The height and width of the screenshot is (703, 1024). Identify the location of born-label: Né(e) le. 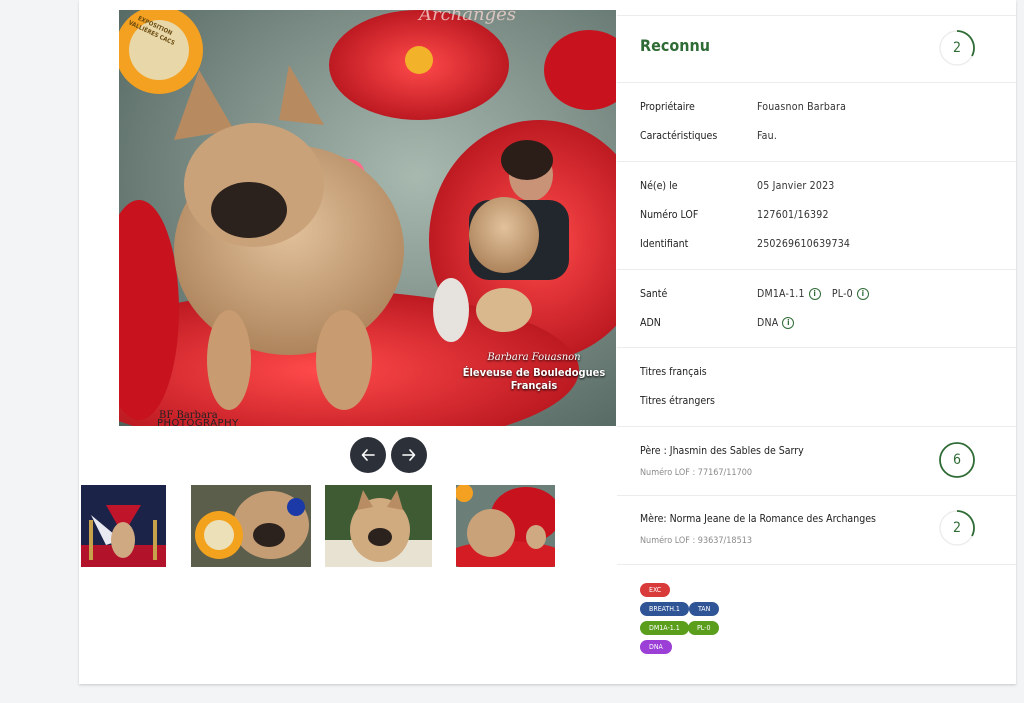
(659, 186).